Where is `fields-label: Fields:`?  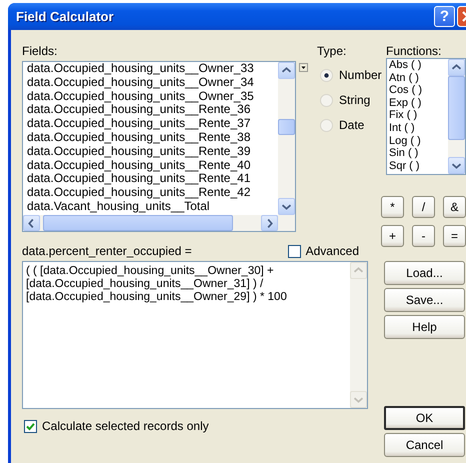 fields-label: Fields: is located at coordinates (40, 51).